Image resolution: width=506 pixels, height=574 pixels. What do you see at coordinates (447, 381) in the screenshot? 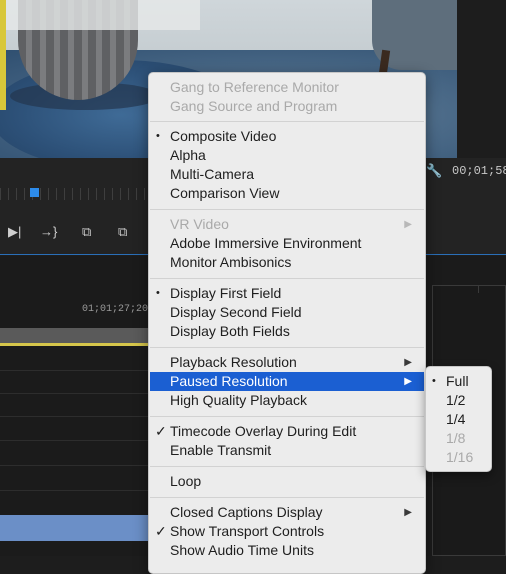
I see `submenu-item-full: • Full` at bounding box center [447, 381].